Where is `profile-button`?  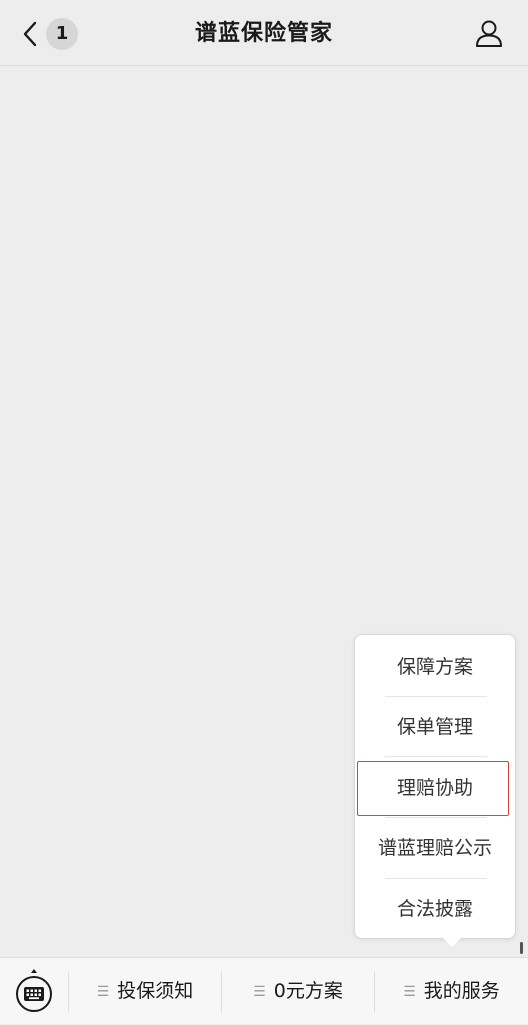 profile-button is located at coordinates (490, 34).